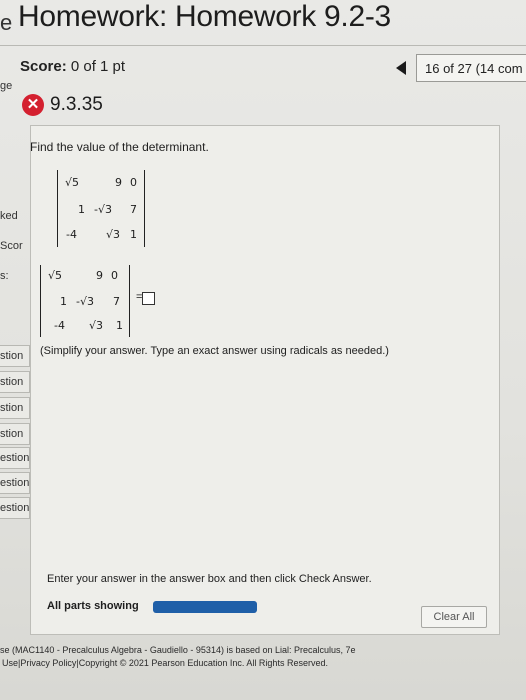 Image resolution: width=526 pixels, height=700 pixels. I want to click on score-value: 0 of 1 pt, so click(98, 66).